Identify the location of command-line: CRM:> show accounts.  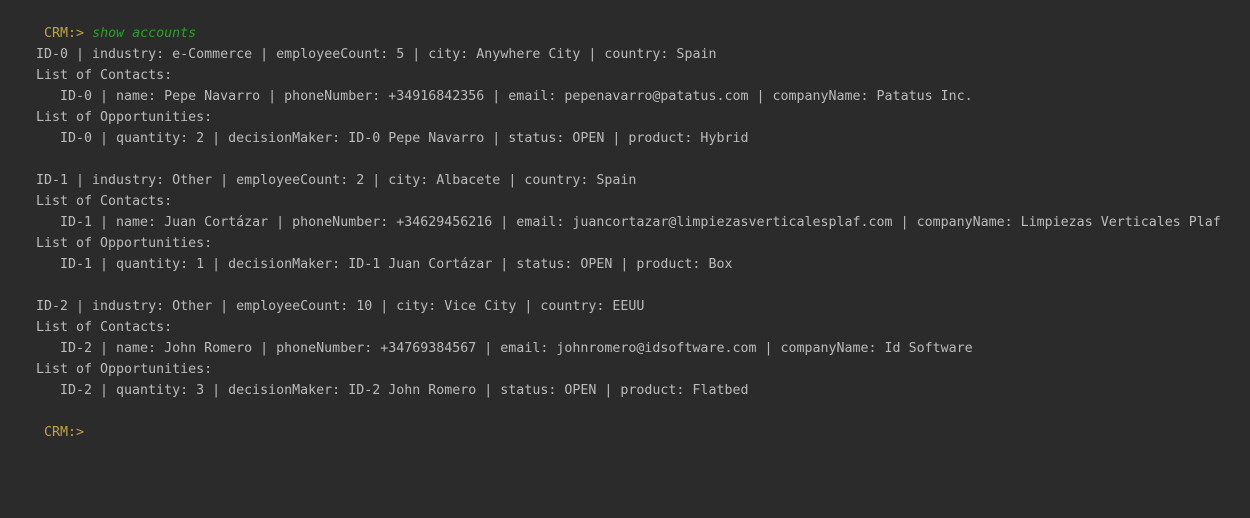
(625, 21).